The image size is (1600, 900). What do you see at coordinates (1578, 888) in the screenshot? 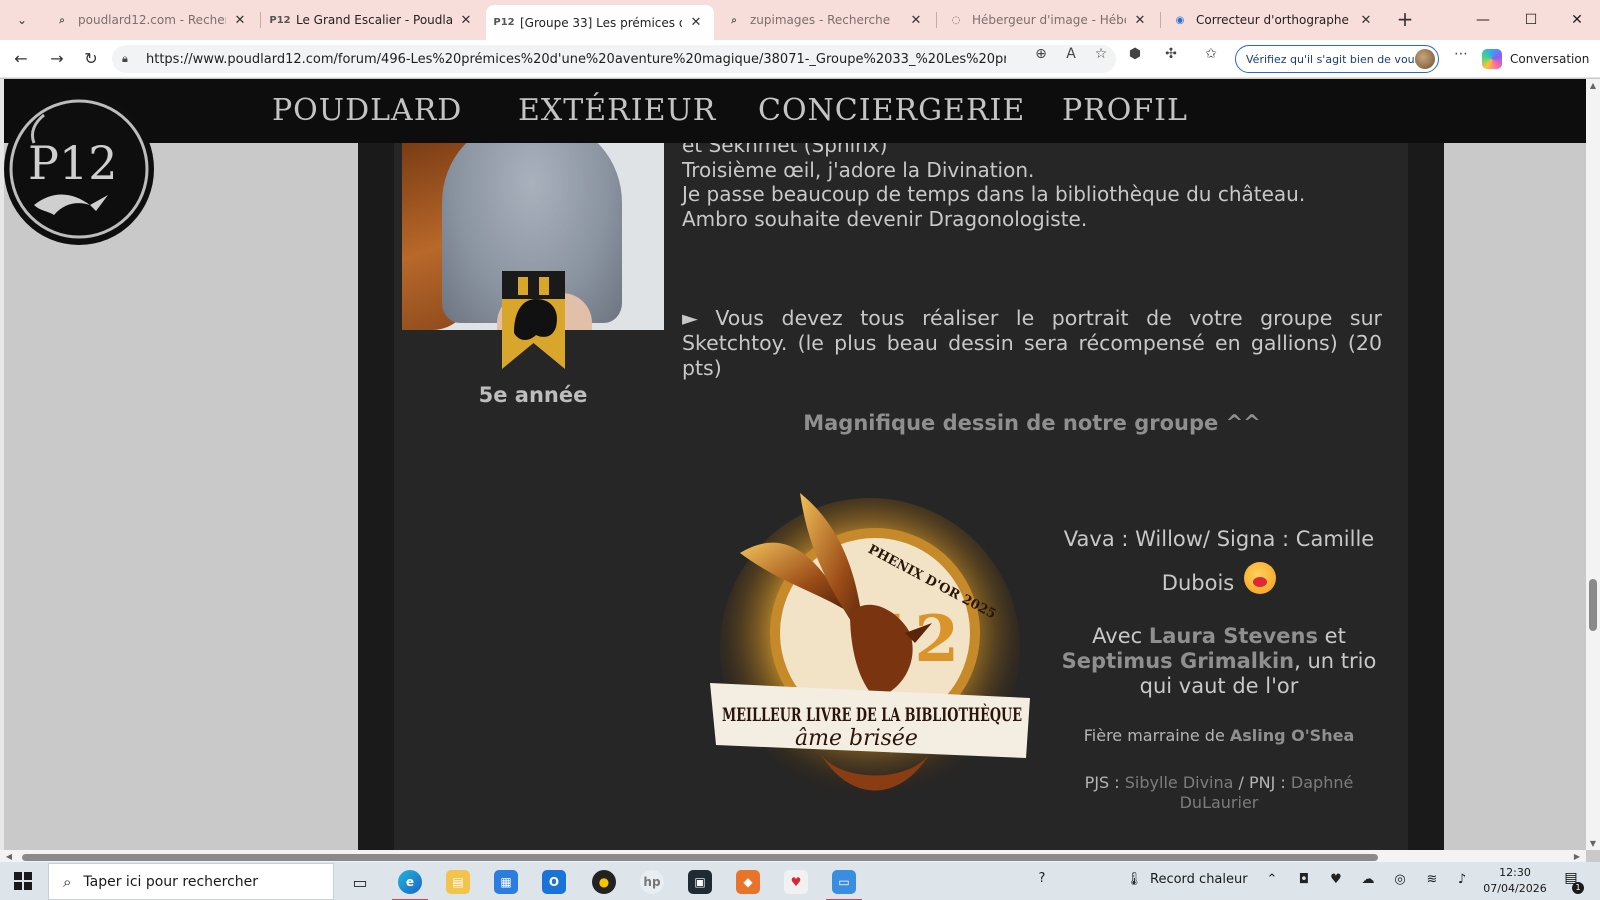
I see `notification-count: 1` at bounding box center [1578, 888].